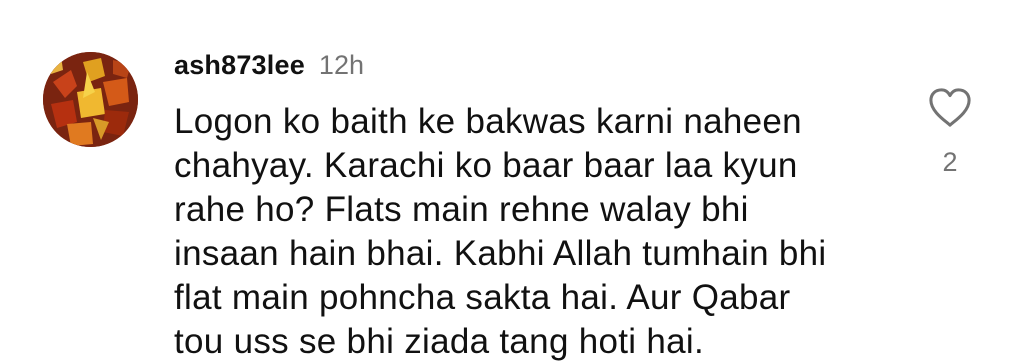  I want to click on comment-text-line: Logon ko baith ke bakwas karni naheen, so click(488, 121).